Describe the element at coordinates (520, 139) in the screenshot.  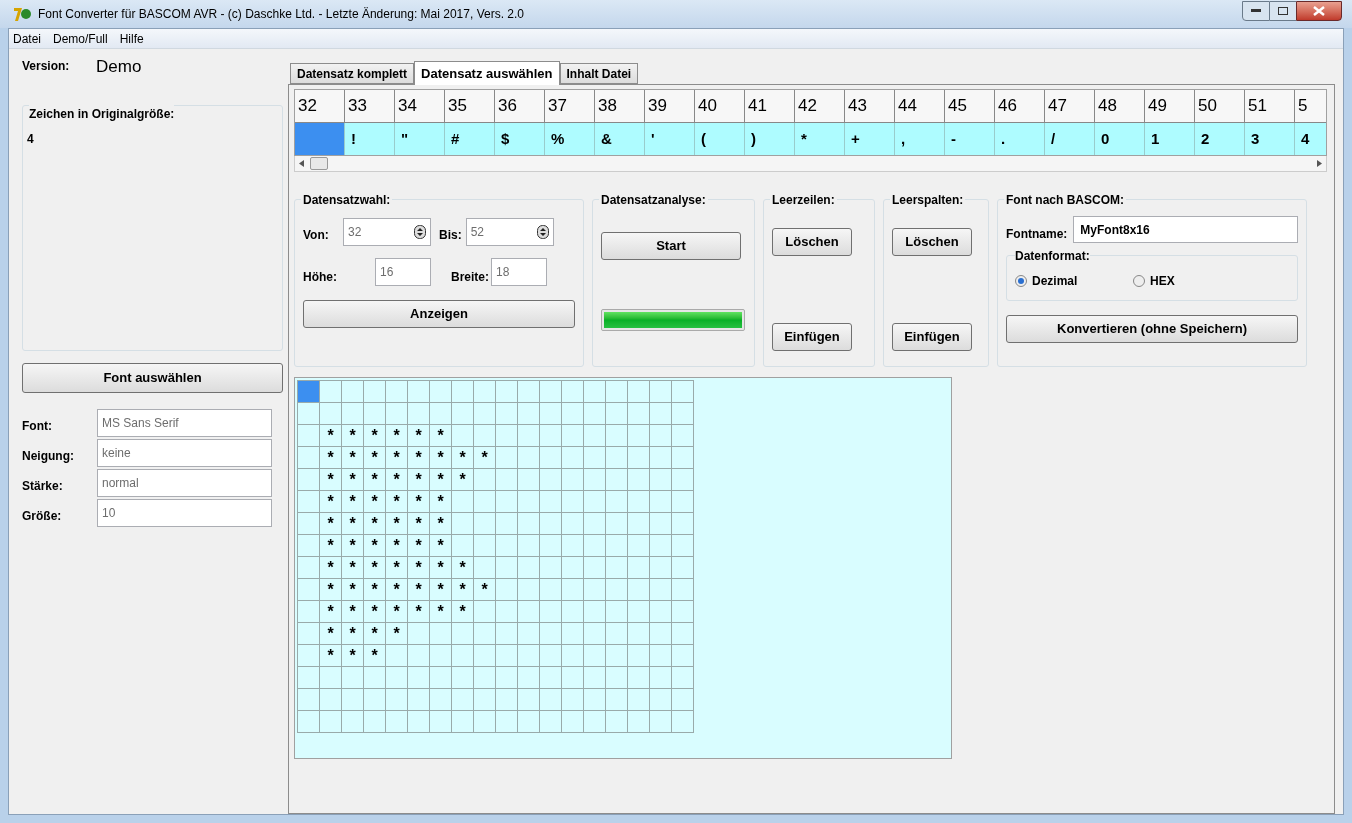
I see `table-cell: $` at that location.